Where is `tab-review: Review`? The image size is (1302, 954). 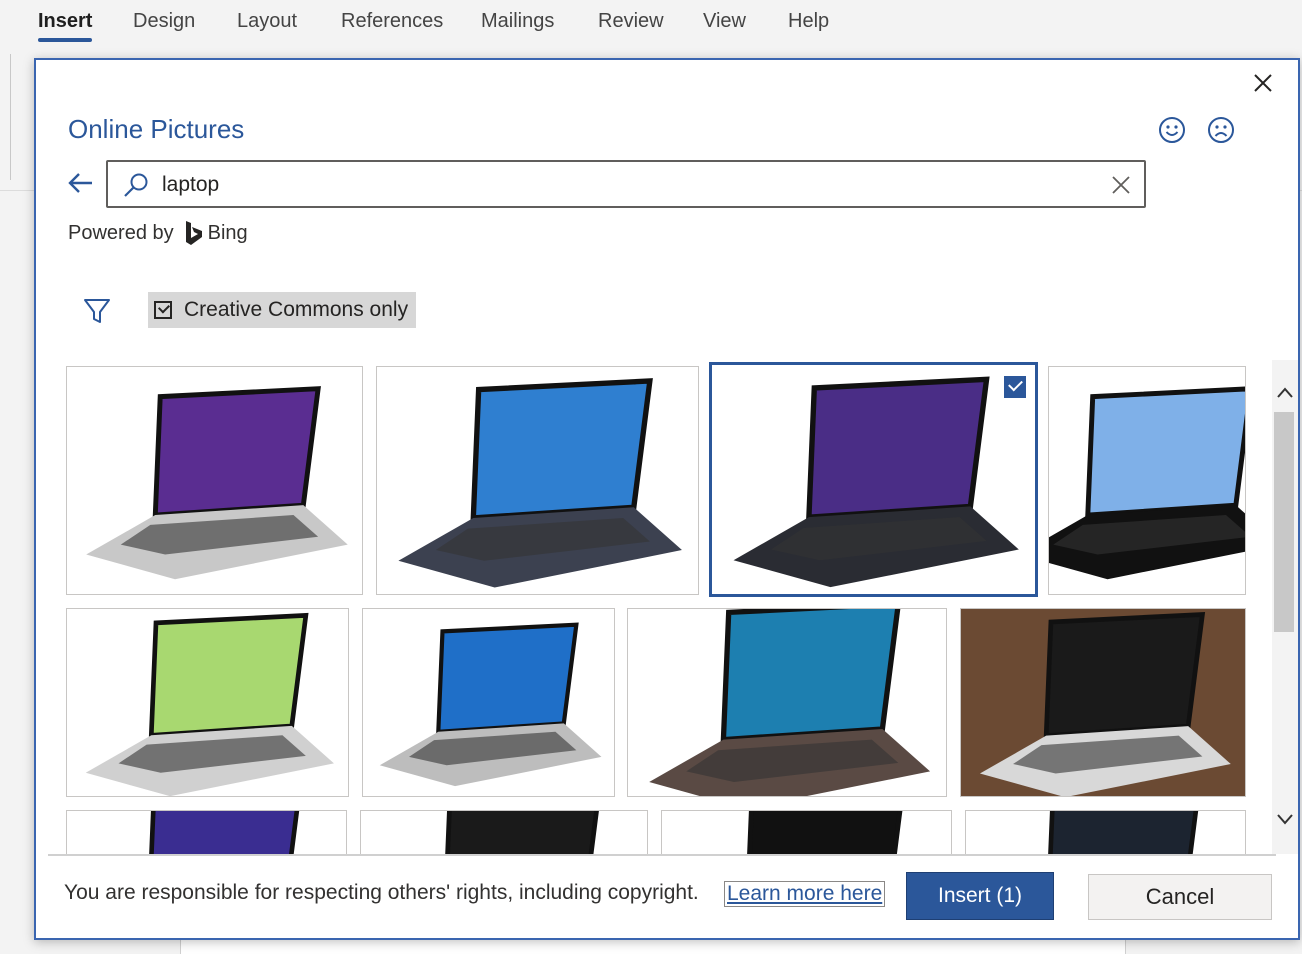 tab-review: Review is located at coordinates (631, 21).